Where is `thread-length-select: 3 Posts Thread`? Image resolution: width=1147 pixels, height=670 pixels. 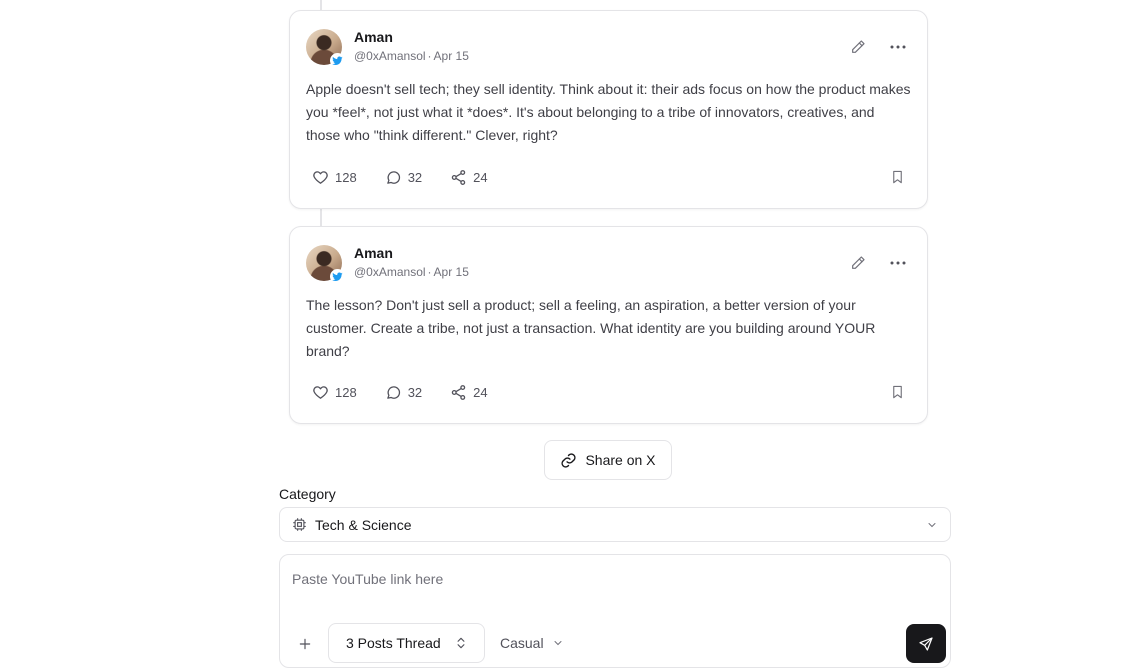
thread-length-select: 3 Posts Thread is located at coordinates (406, 643).